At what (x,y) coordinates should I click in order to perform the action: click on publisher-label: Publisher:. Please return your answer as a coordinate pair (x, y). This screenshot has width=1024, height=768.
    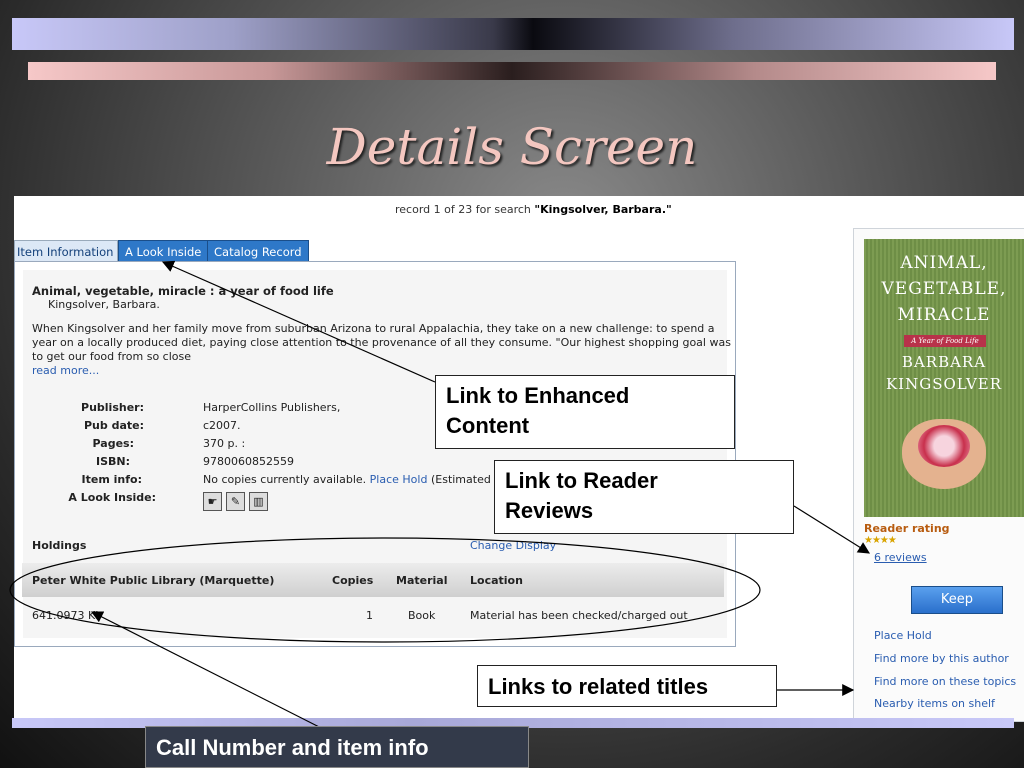
    Looking at the image, I should click on (112, 407).